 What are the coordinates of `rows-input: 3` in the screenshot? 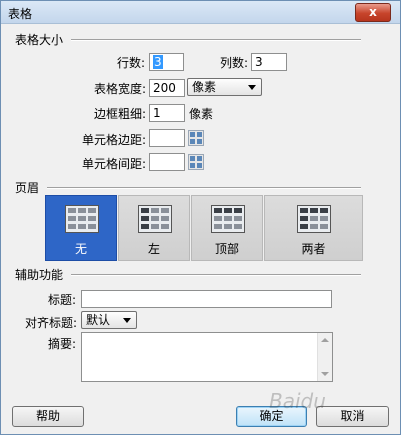 It's located at (166, 62).